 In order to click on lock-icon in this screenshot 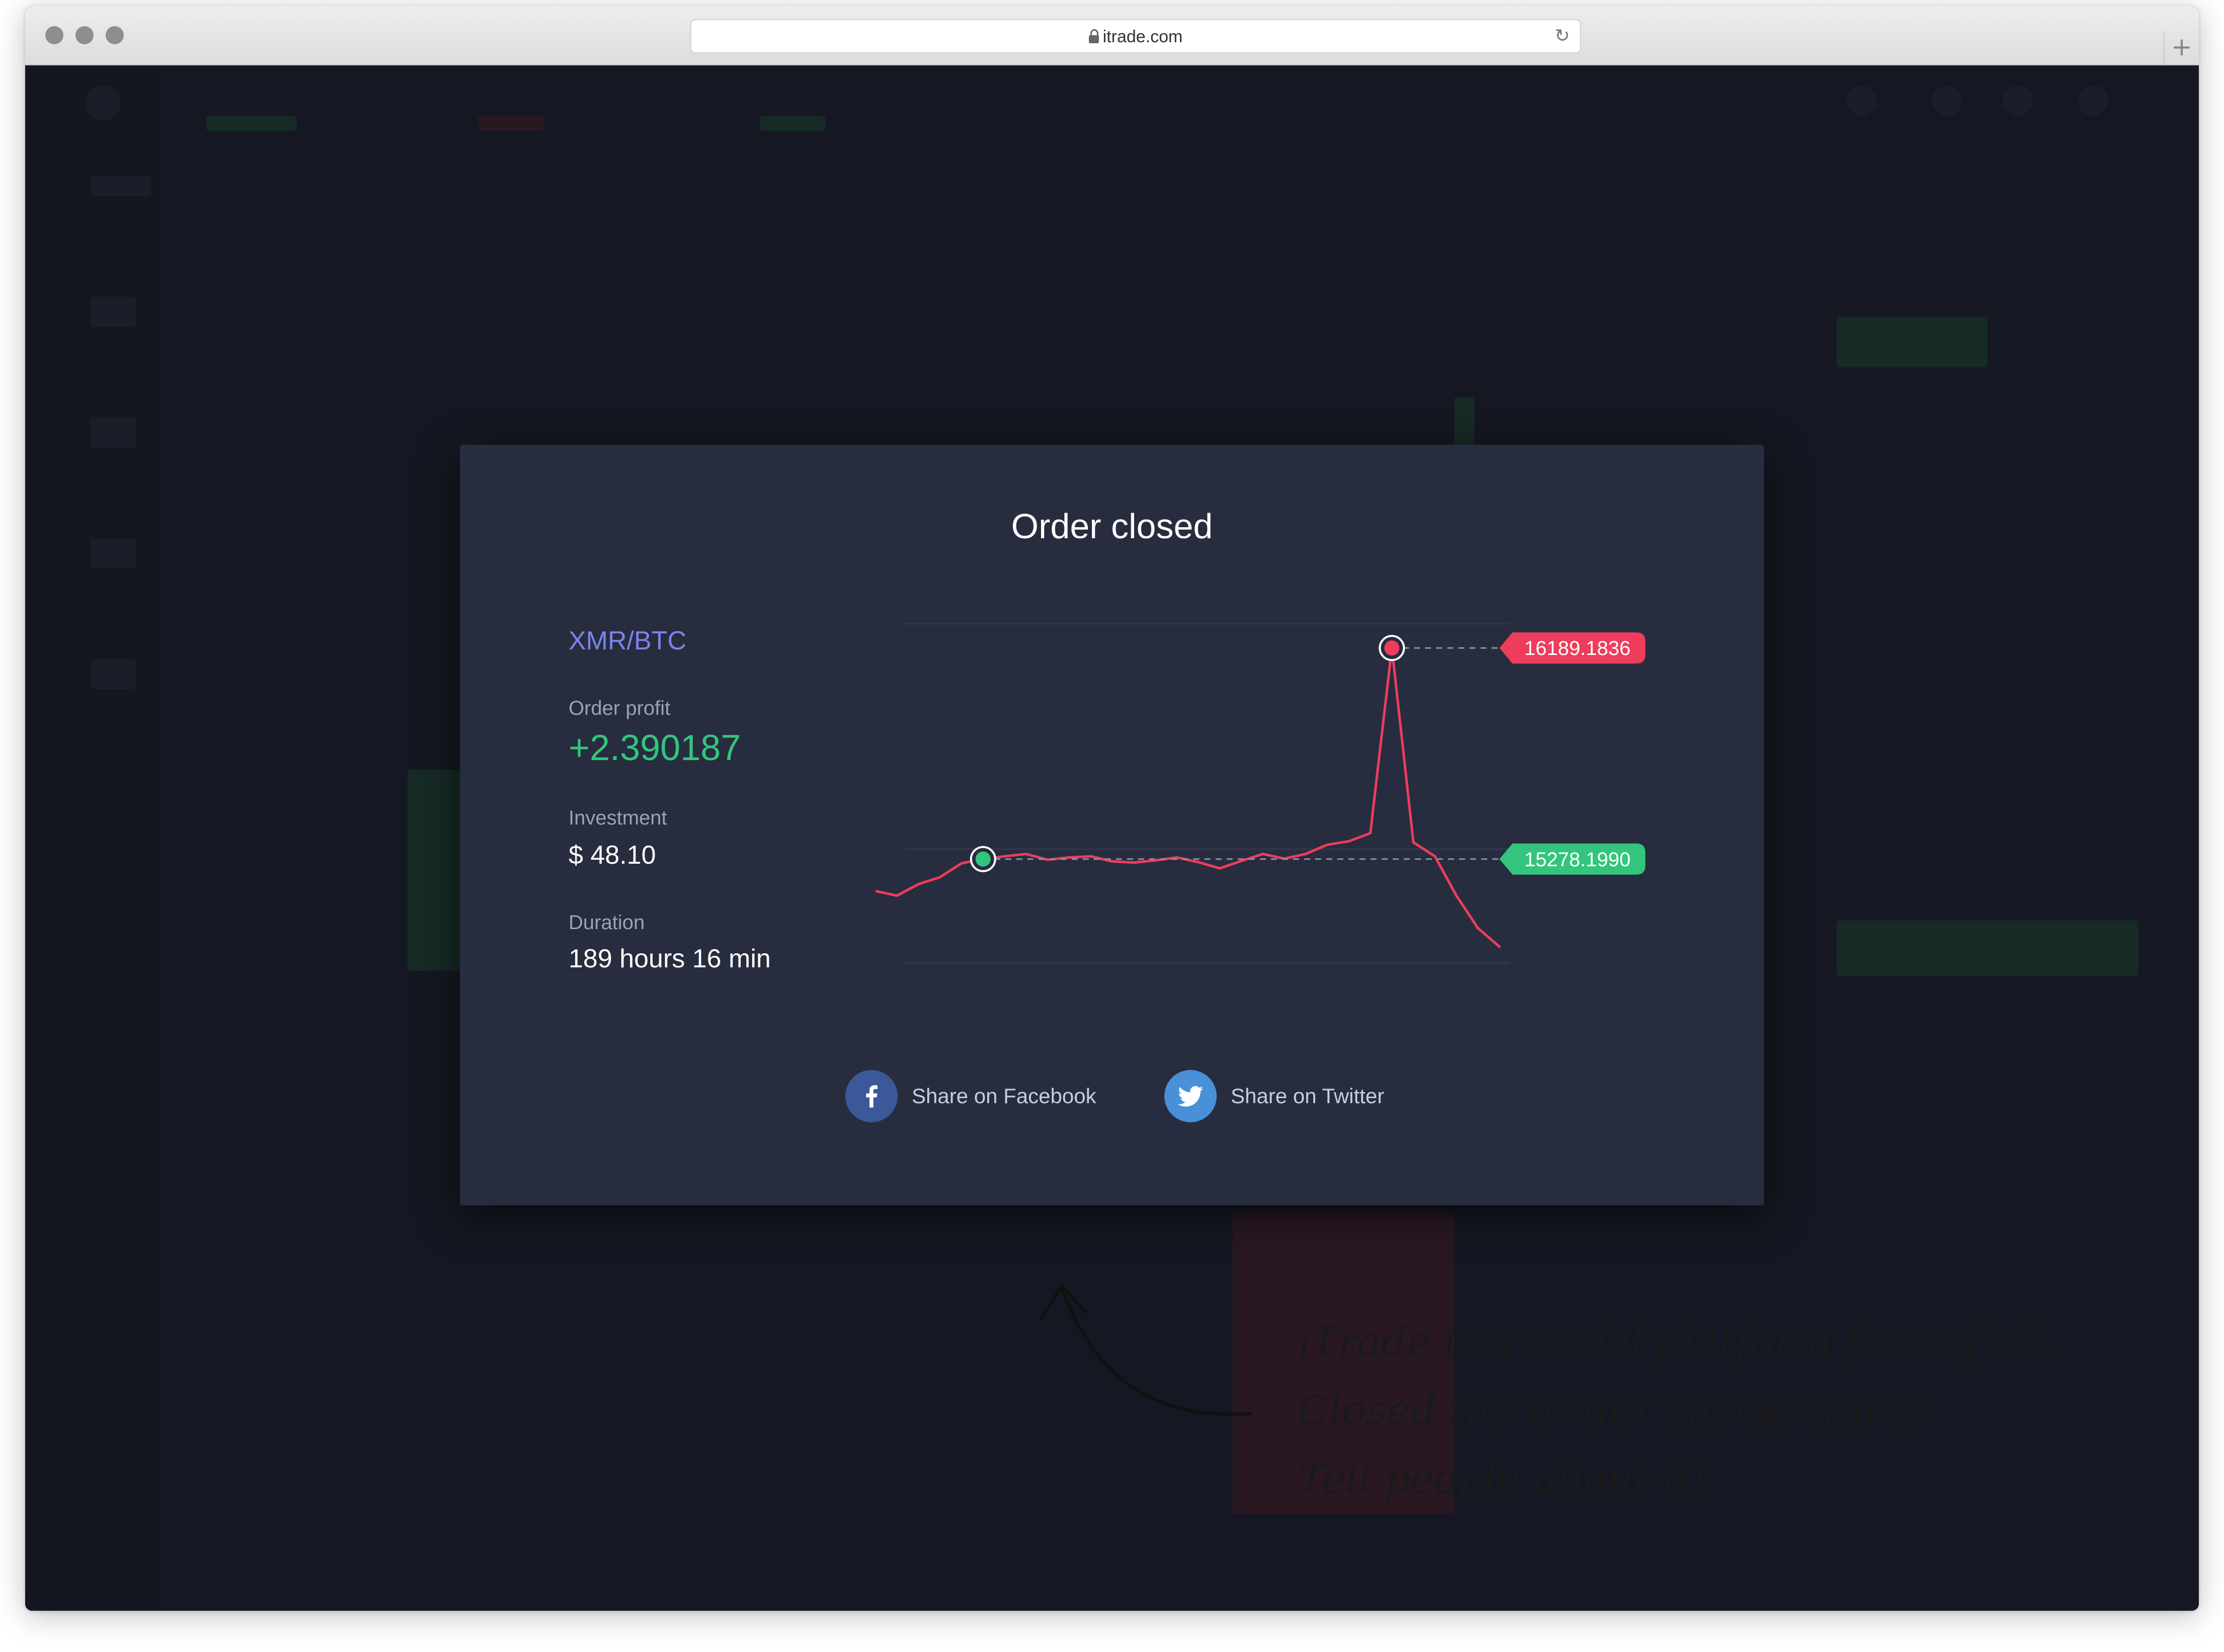, I will do `click(1094, 36)`.